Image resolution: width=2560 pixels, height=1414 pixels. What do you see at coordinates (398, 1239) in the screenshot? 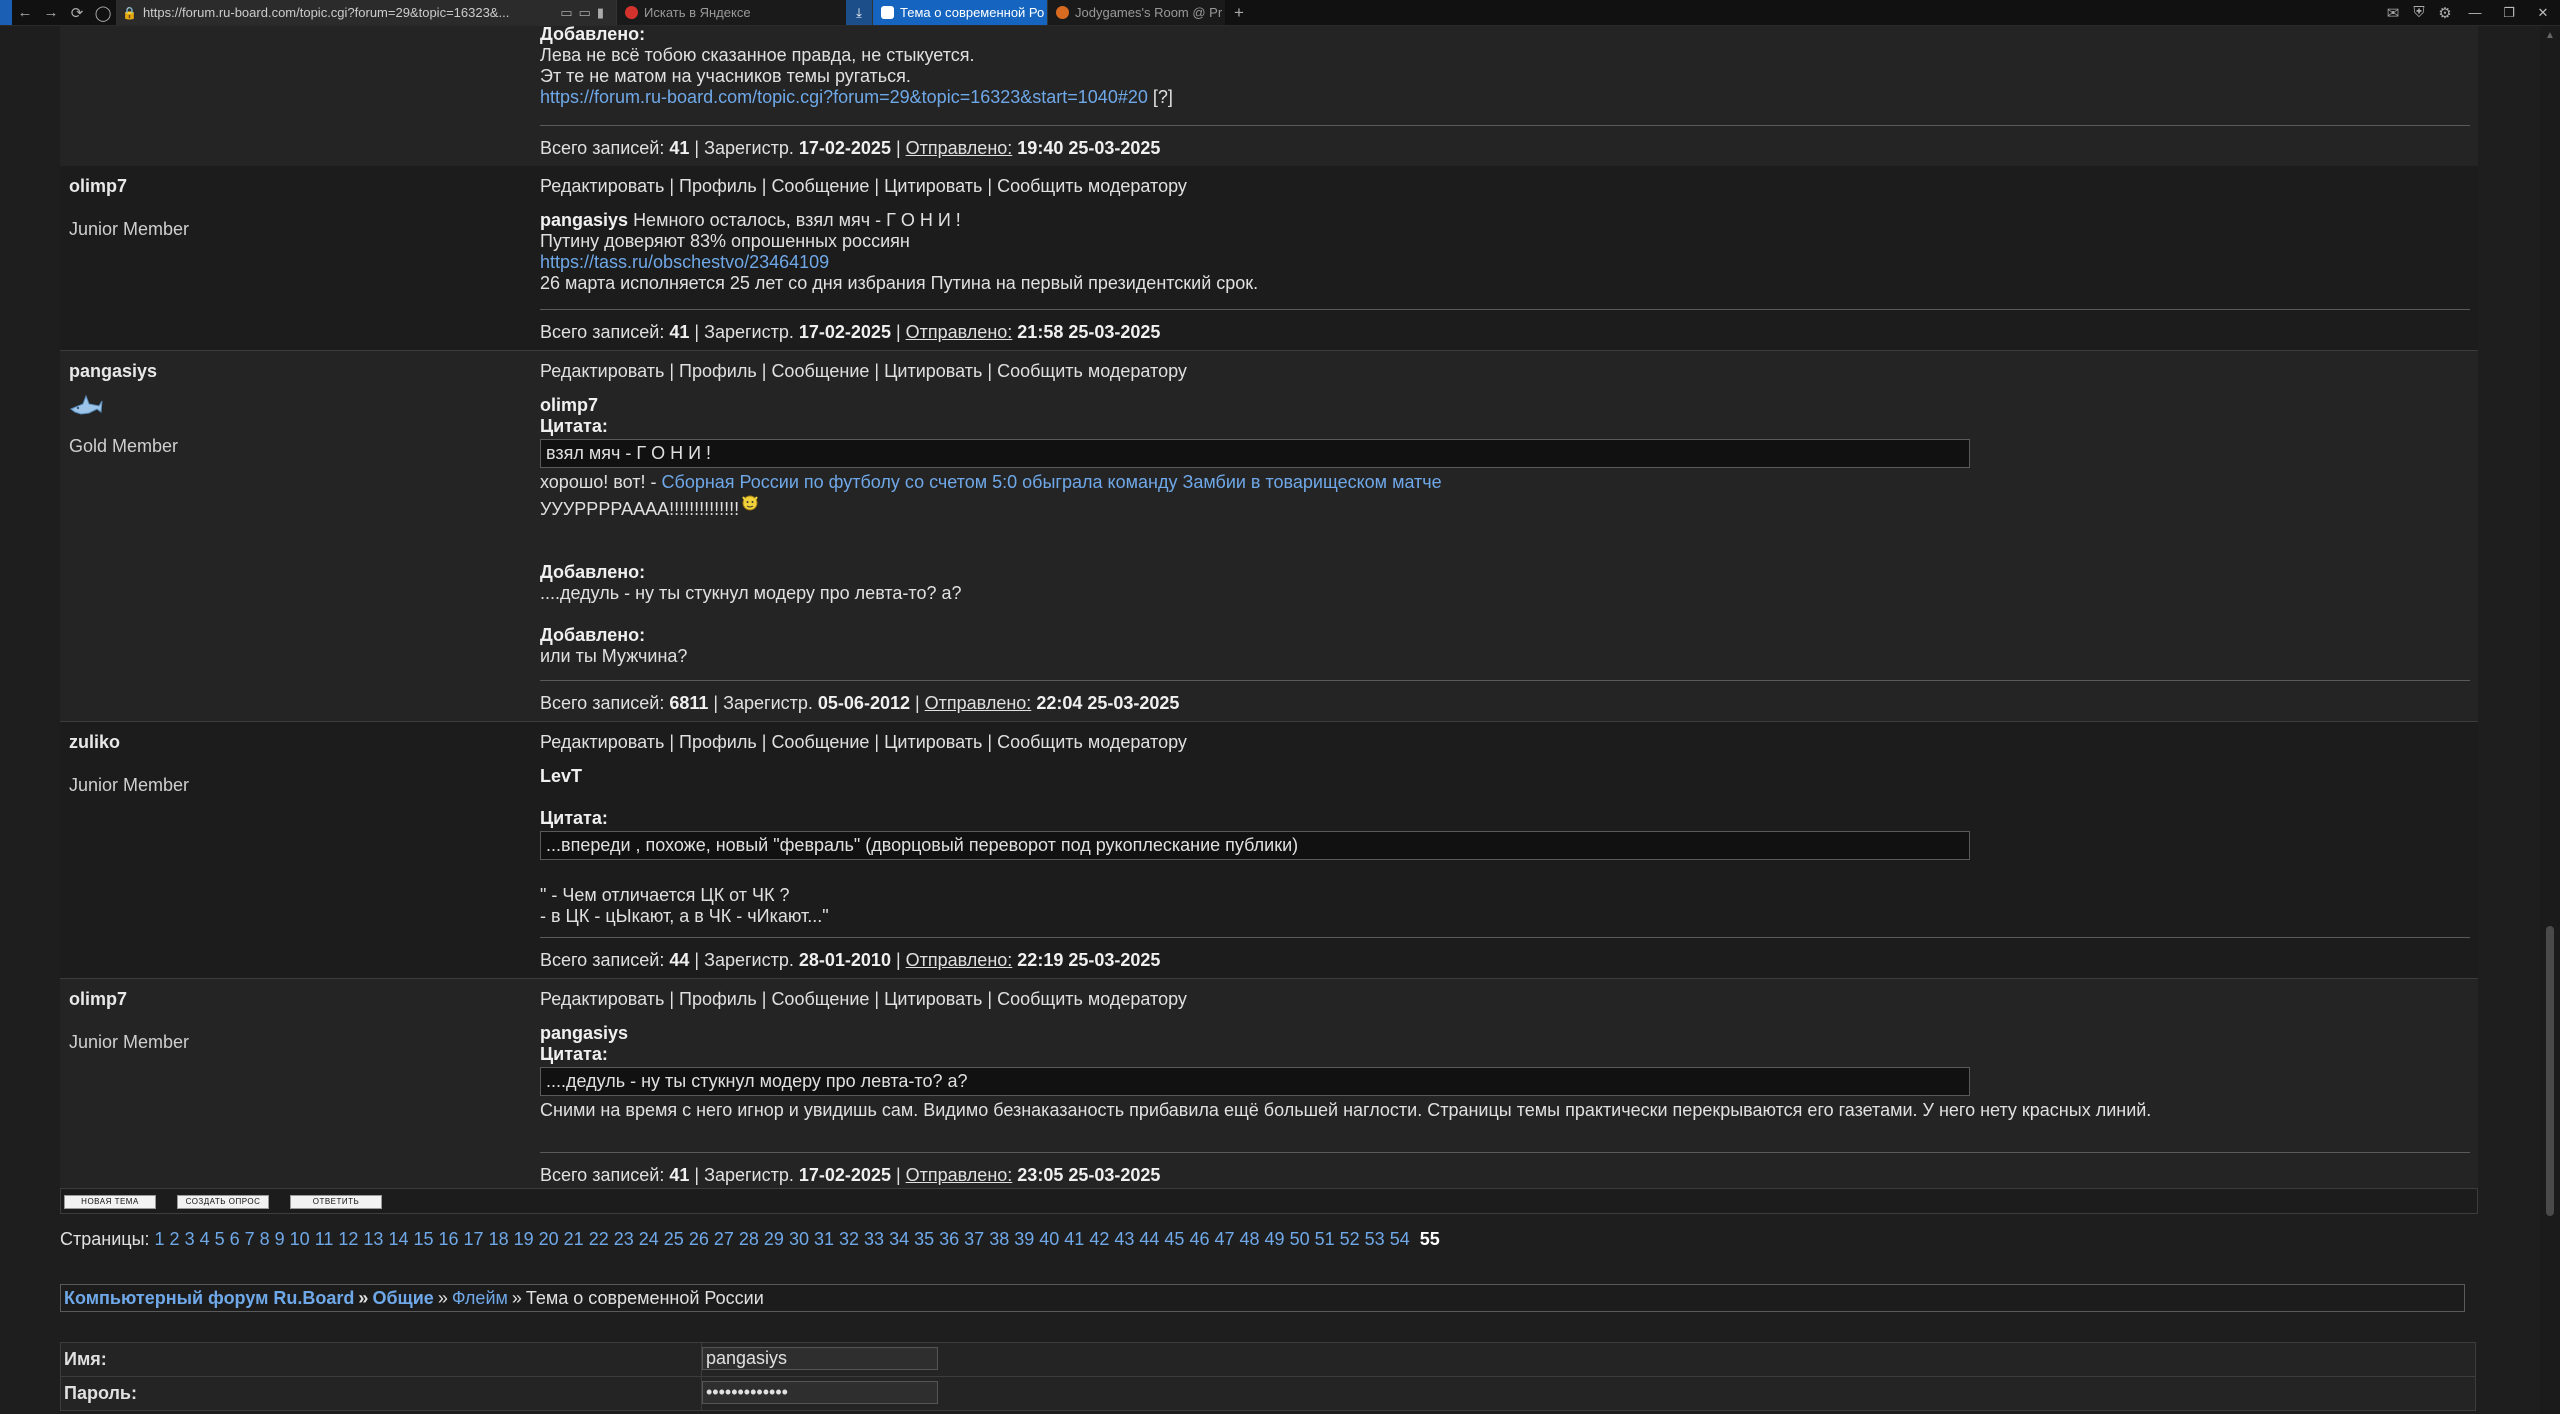
I see `page-link: 14` at bounding box center [398, 1239].